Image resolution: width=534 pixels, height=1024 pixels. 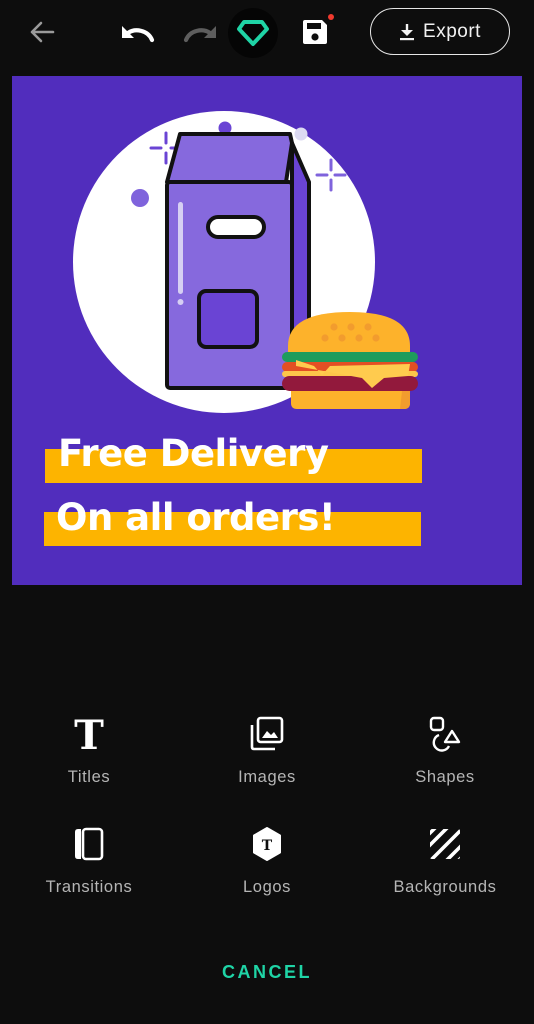 I want to click on unsaved-indicator-dot, so click(x=331, y=17).